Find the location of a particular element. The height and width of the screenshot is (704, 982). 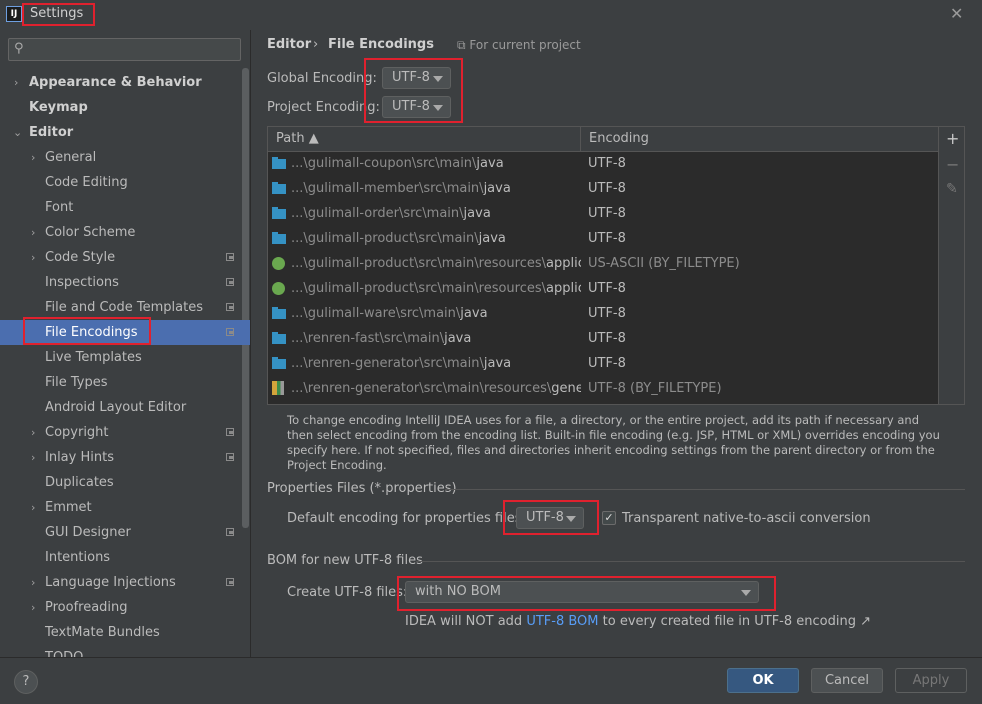

sidebar-item-live-templates: Live Templates is located at coordinates (125, 357).